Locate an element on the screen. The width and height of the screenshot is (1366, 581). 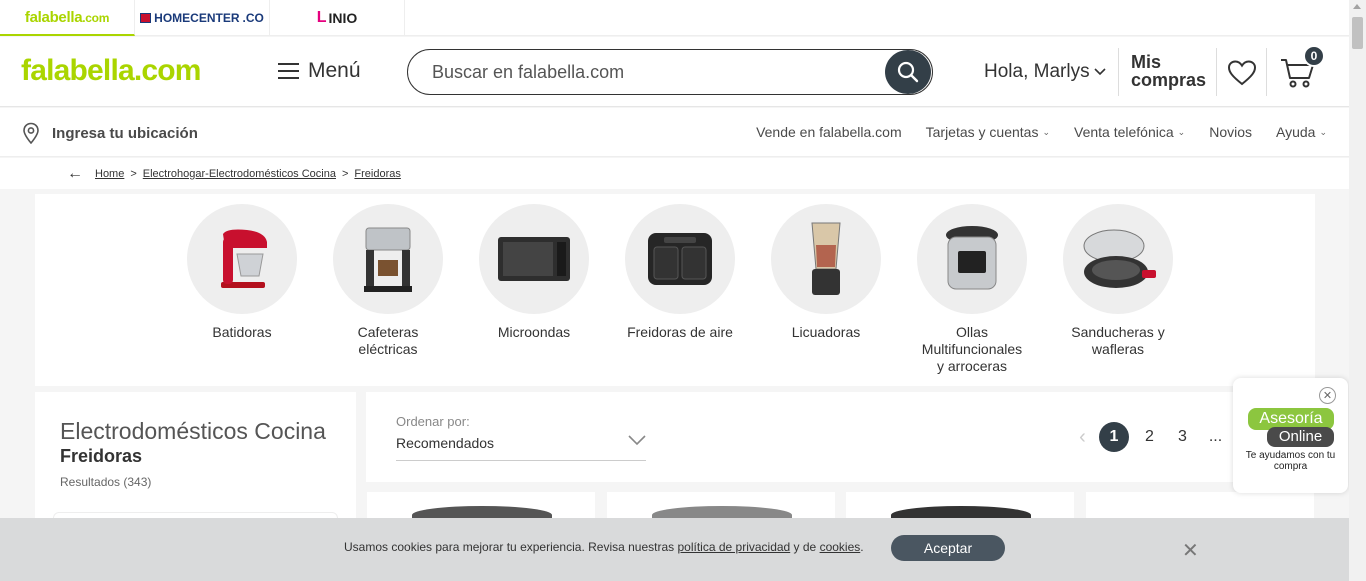
page-link: 3 is located at coordinates (1182, 437).